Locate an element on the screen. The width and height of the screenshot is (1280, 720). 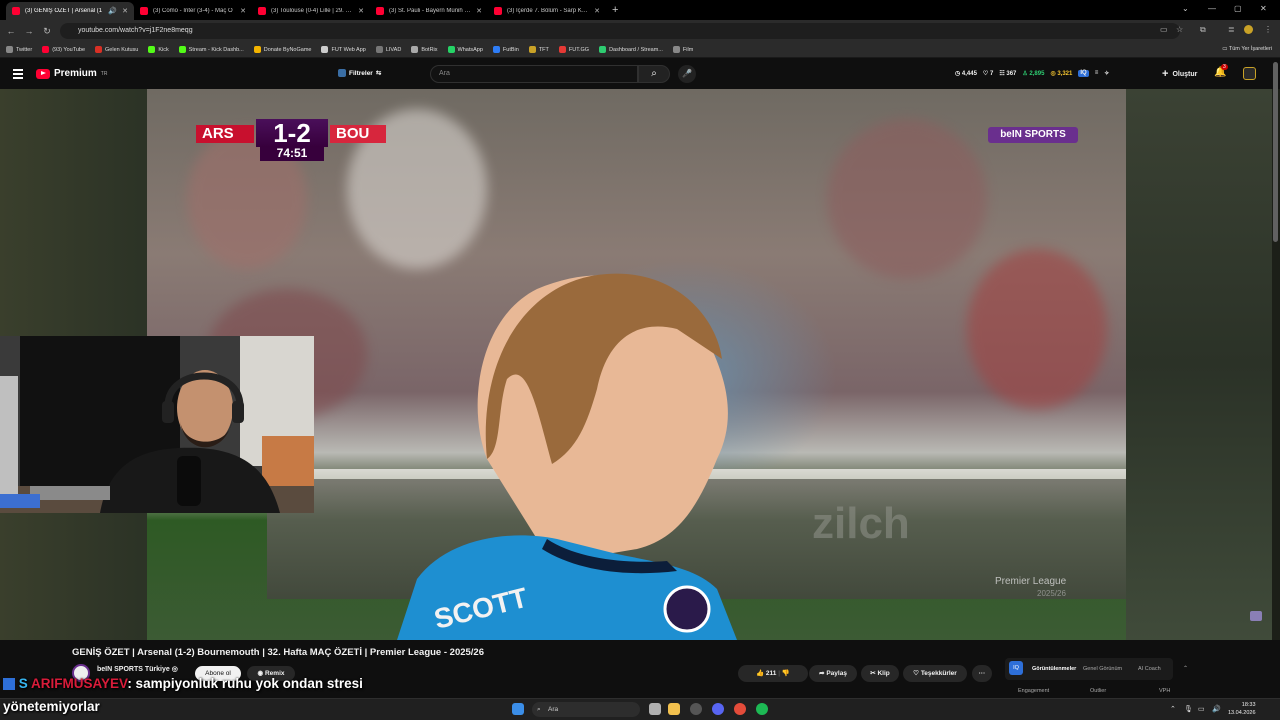
search-input: Ara is located at coordinates (534, 74).